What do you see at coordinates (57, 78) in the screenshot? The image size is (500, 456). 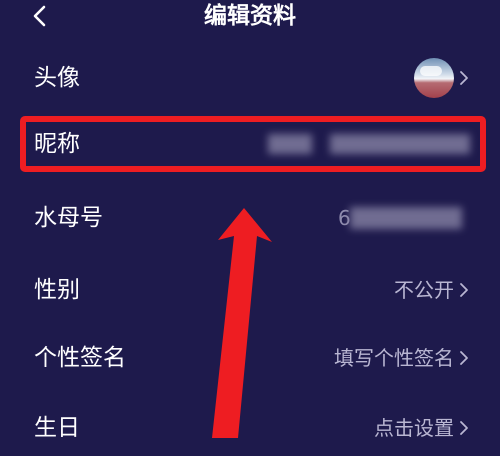 I see `row-label-avatar: 头像` at bounding box center [57, 78].